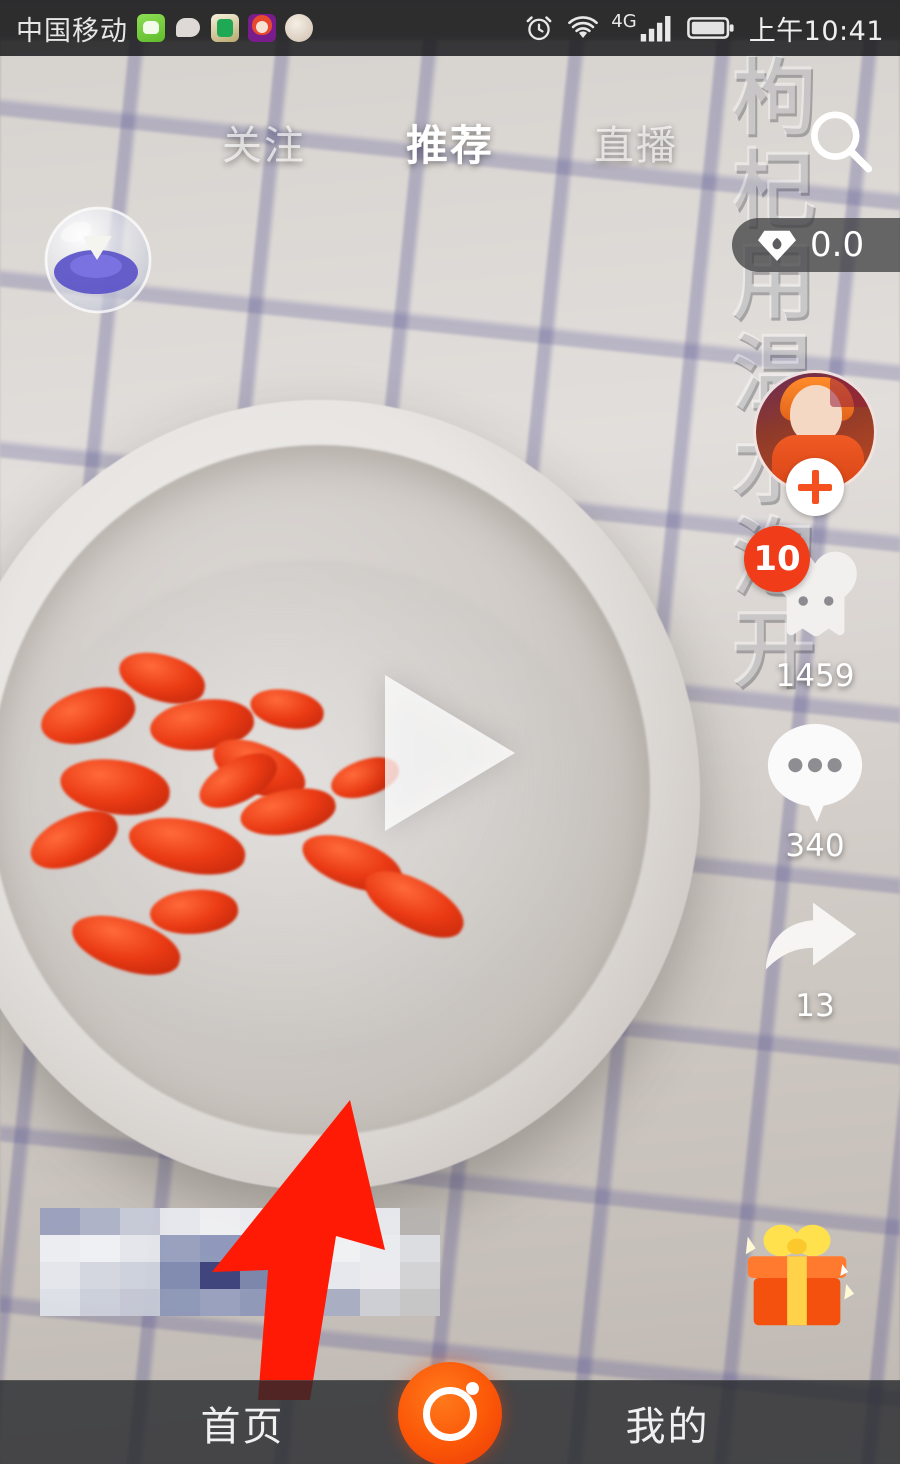  I want to click on hot-score-value: 0.0, so click(837, 245).